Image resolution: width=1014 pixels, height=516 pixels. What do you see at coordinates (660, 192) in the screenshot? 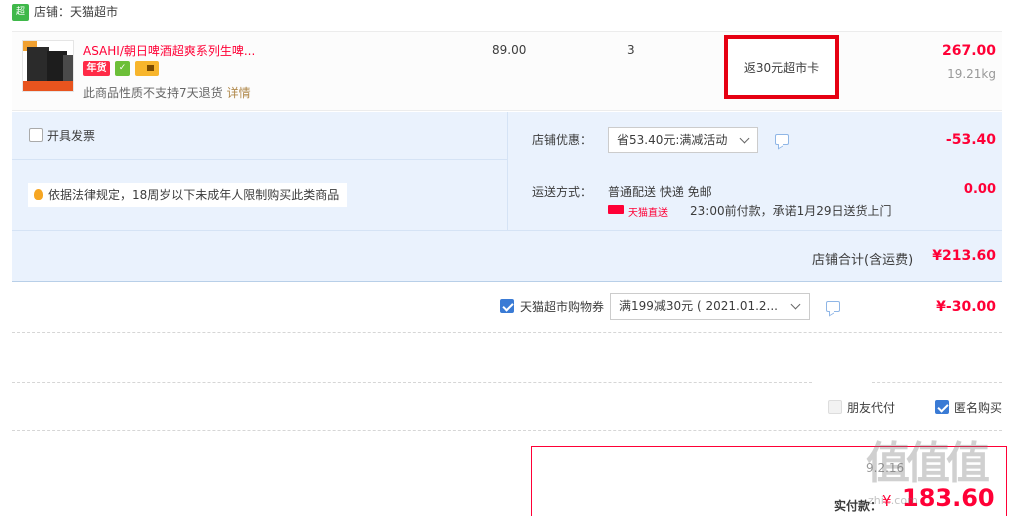
I see `shipping-method: 普通配送 快递 免邮` at bounding box center [660, 192].